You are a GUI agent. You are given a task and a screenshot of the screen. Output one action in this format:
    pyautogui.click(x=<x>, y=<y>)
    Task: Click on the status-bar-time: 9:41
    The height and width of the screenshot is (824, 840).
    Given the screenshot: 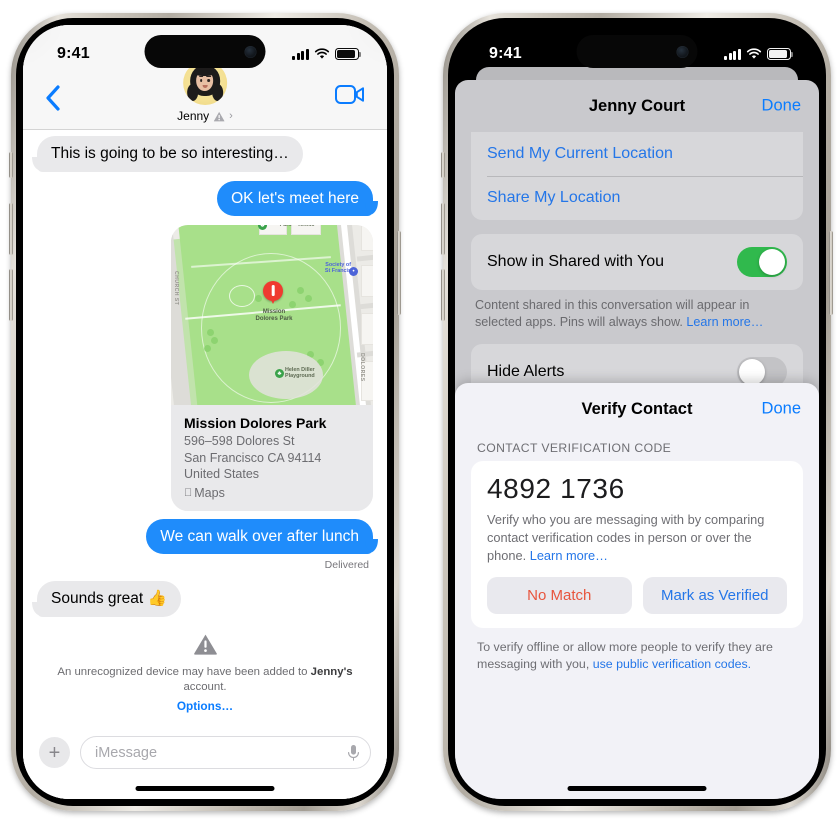 What is the action you would take?
    pyautogui.click(x=73, y=53)
    